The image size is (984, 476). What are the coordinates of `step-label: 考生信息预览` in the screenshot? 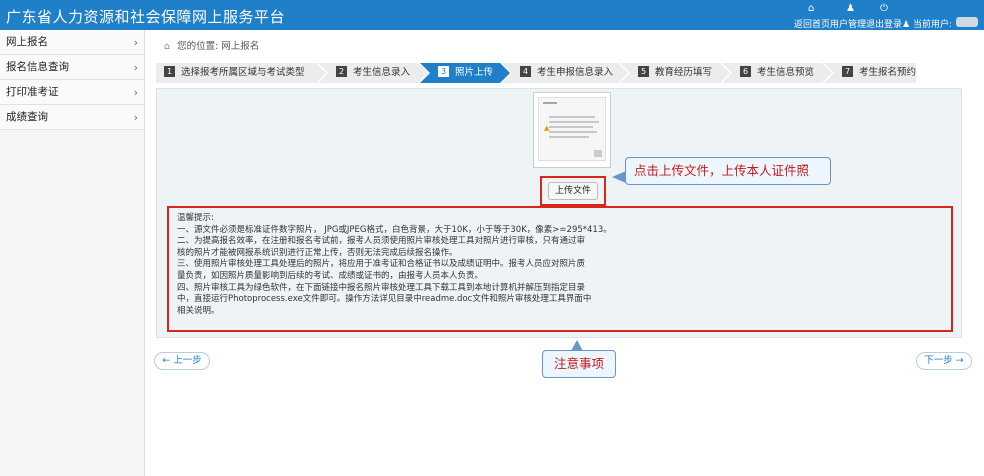 It's located at (786, 72).